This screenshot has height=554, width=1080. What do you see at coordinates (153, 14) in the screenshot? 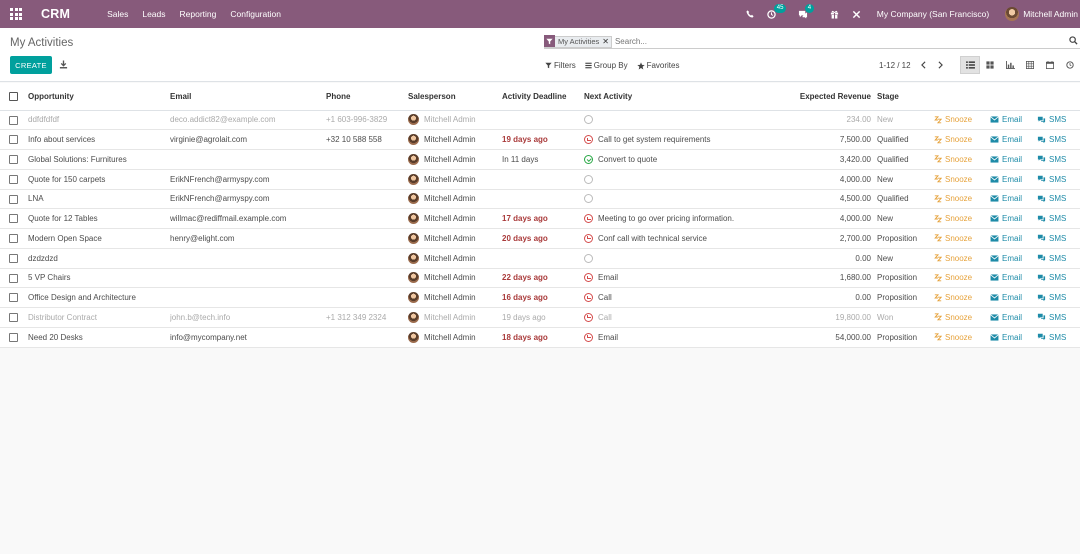
I see `menu-leads: Leads` at bounding box center [153, 14].